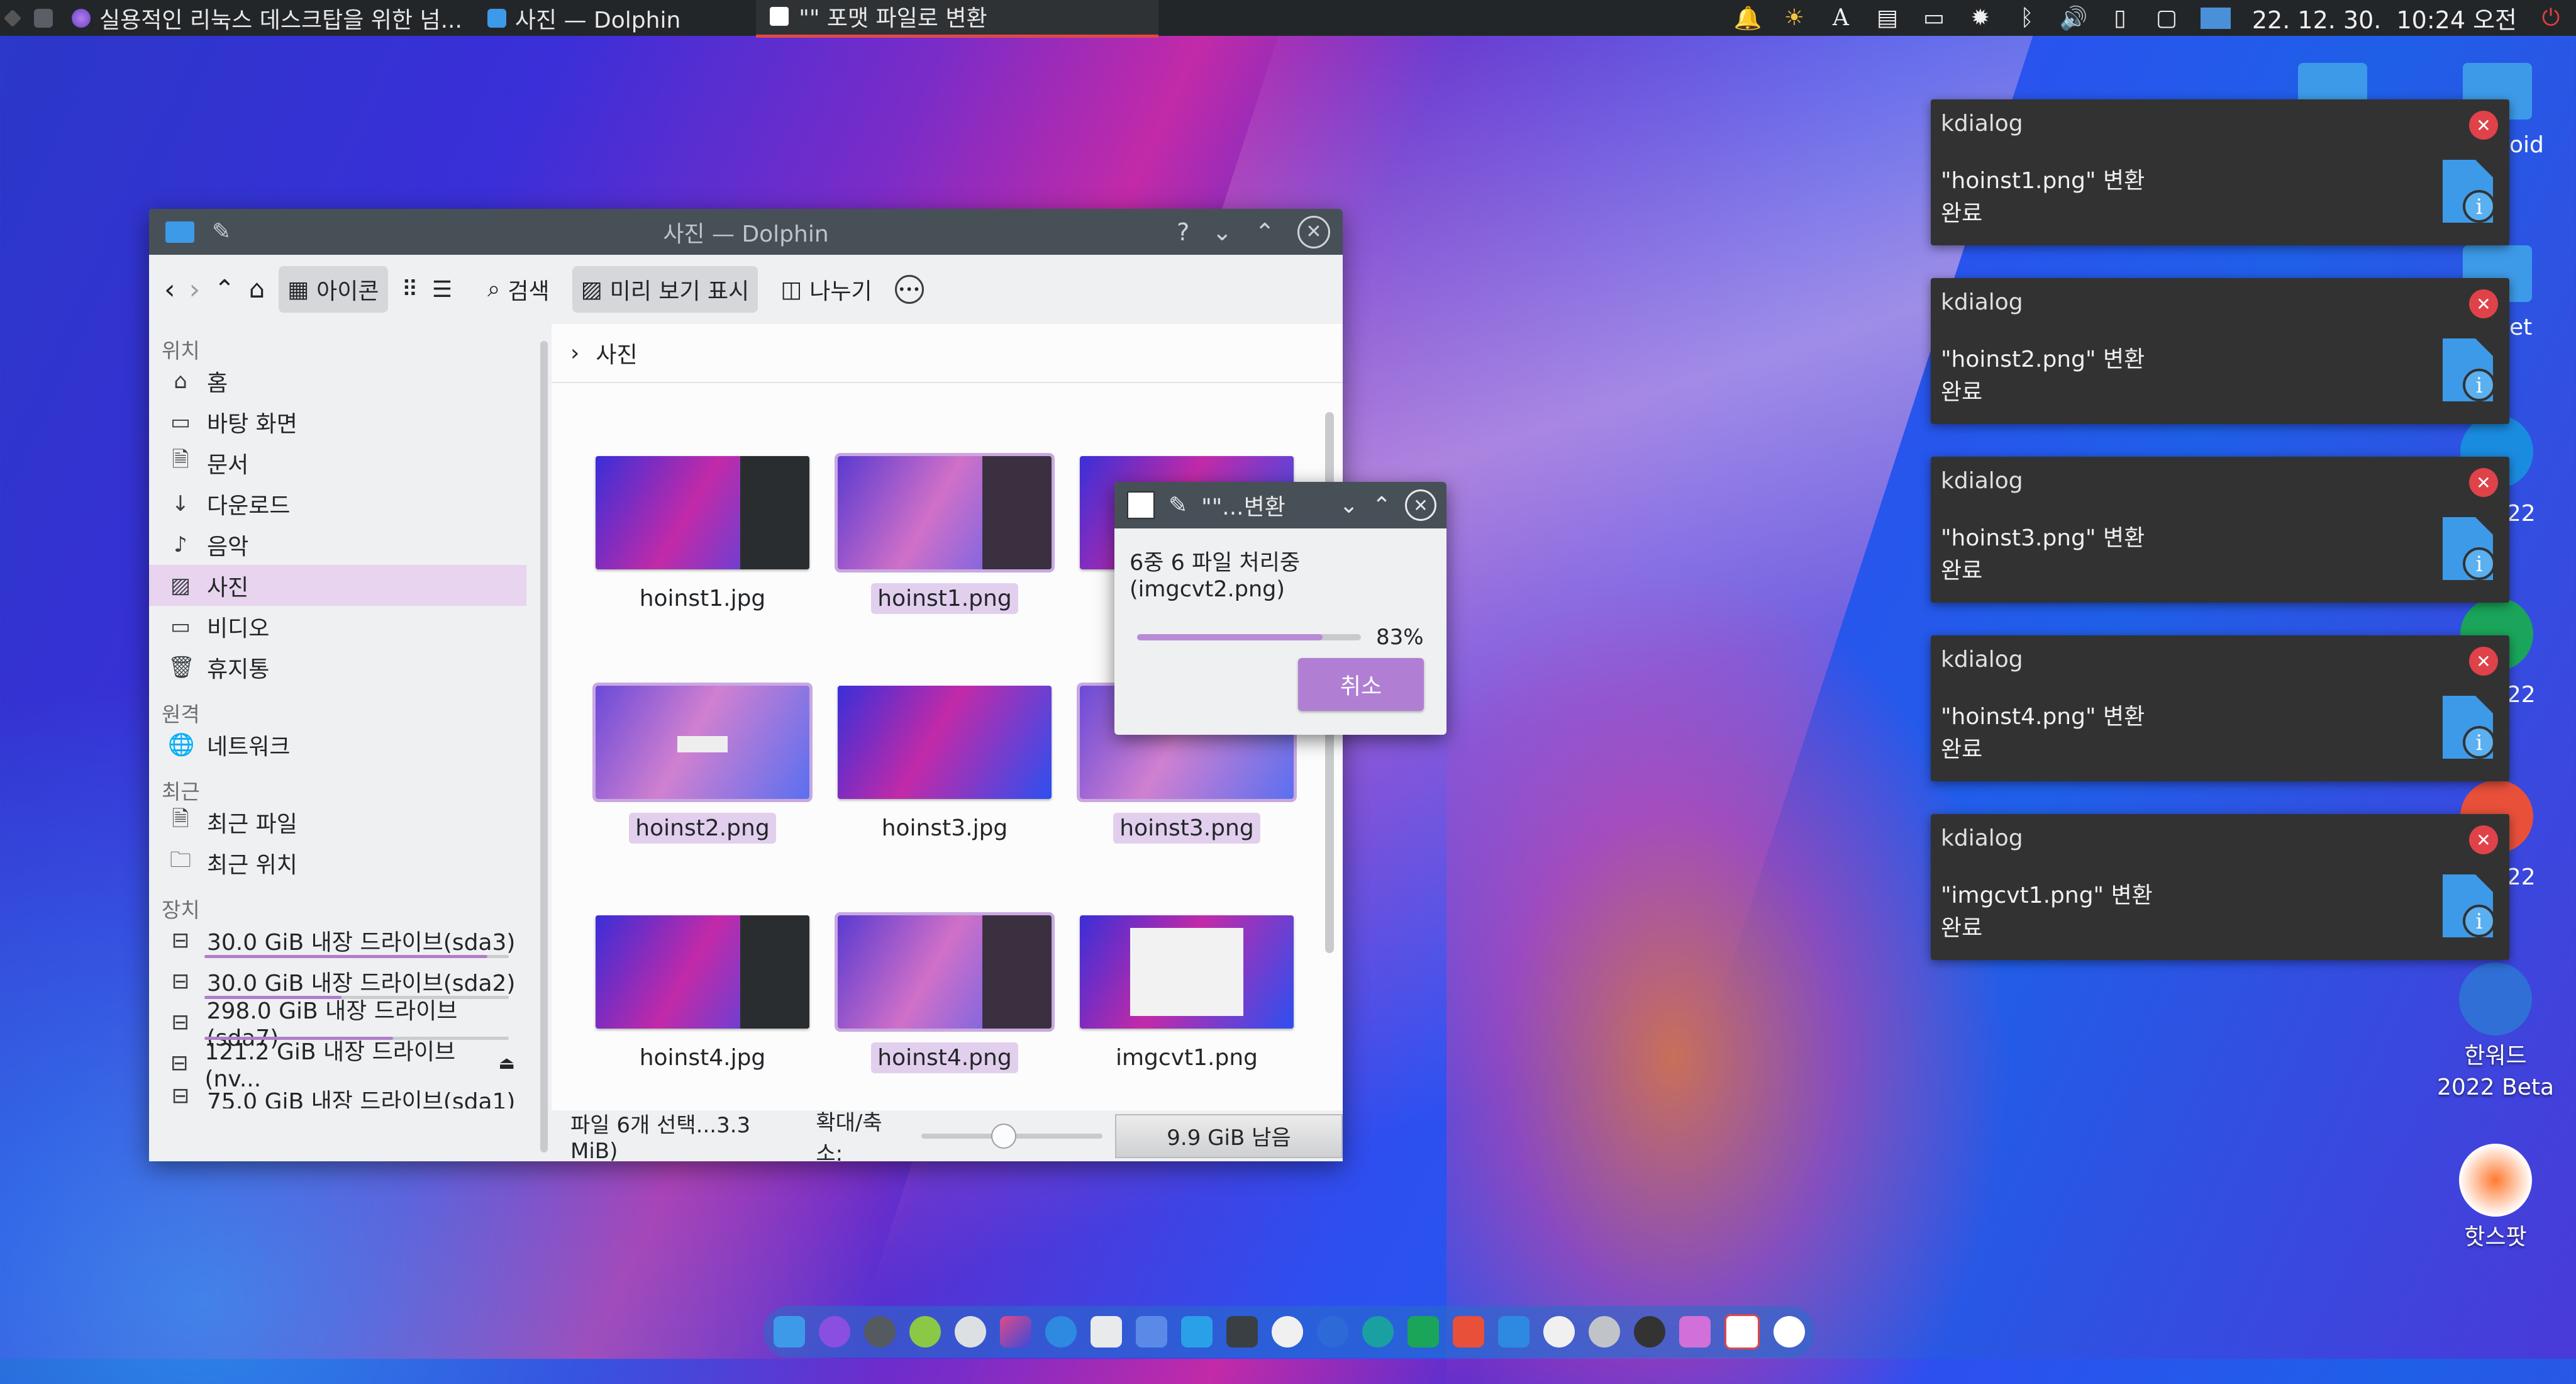 This screenshot has height=1384, width=2576. What do you see at coordinates (257, 289) in the screenshot?
I see `home-icon: ⌂` at bounding box center [257, 289].